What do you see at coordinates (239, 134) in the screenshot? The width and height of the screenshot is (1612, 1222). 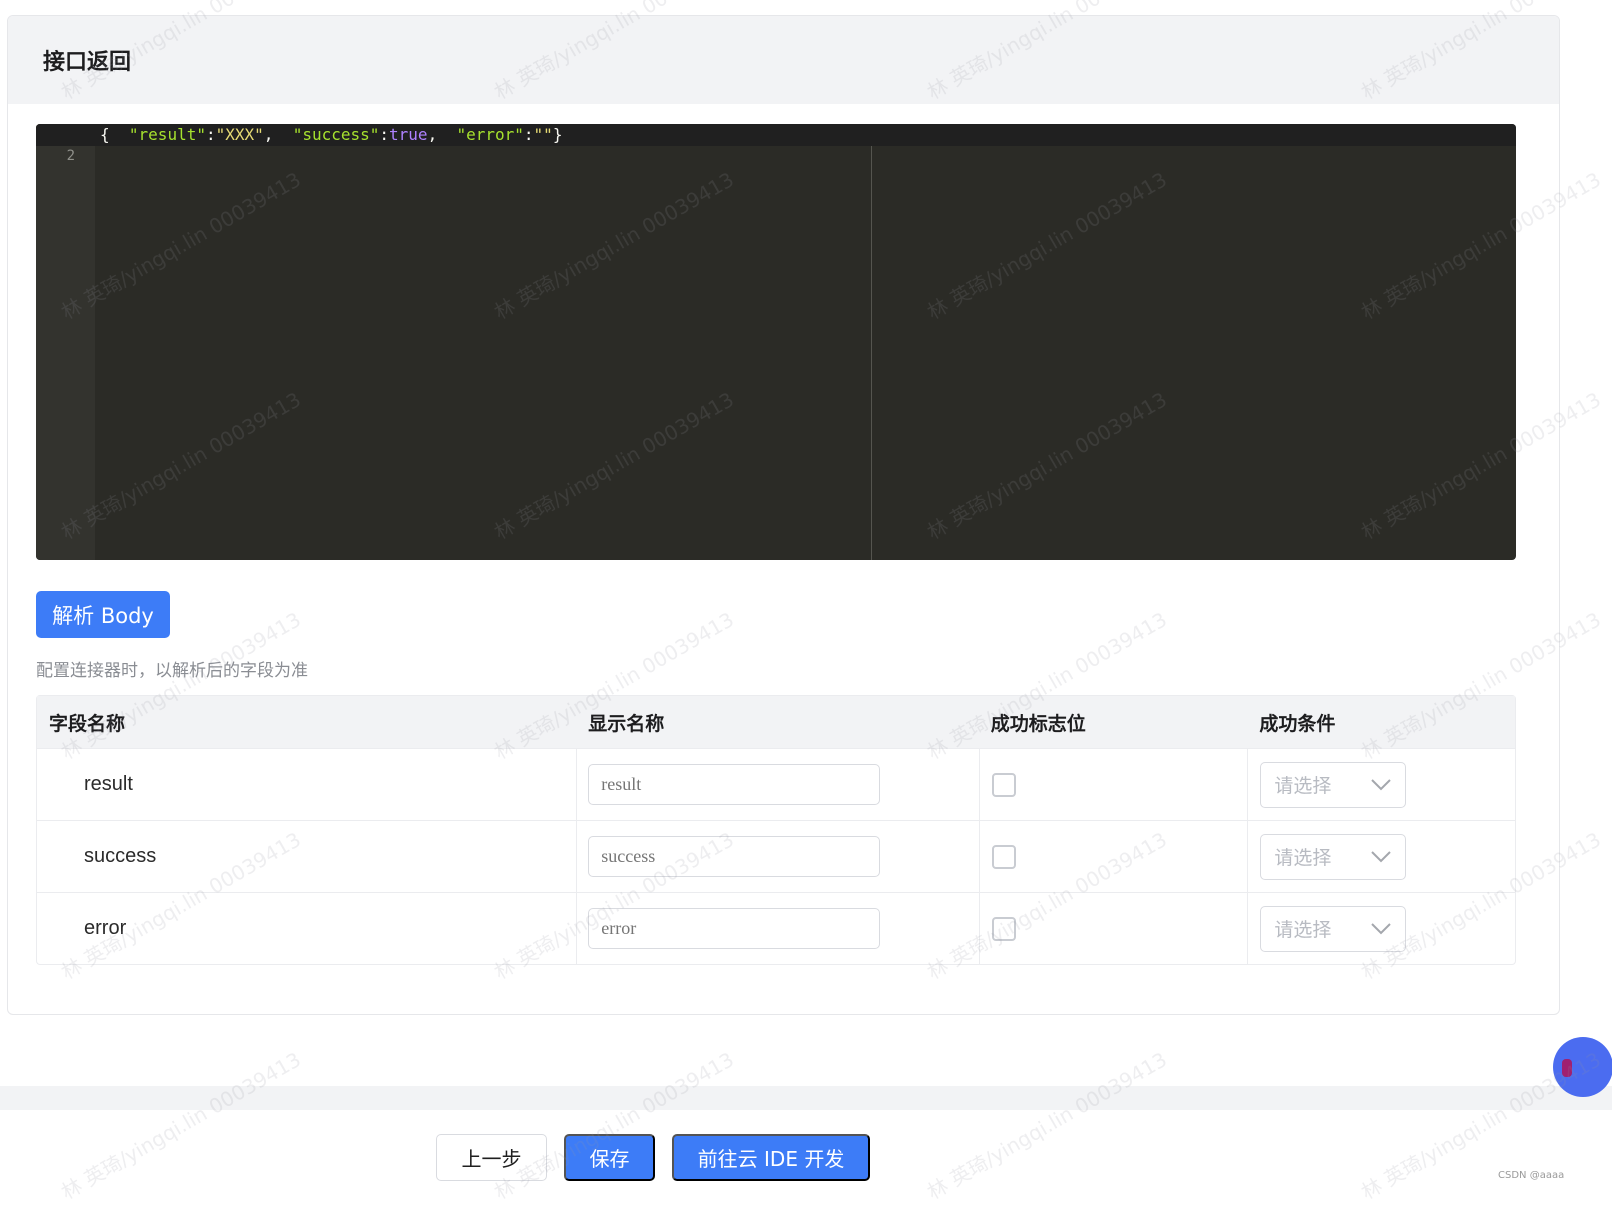 I see `code-token: "XXX"` at bounding box center [239, 134].